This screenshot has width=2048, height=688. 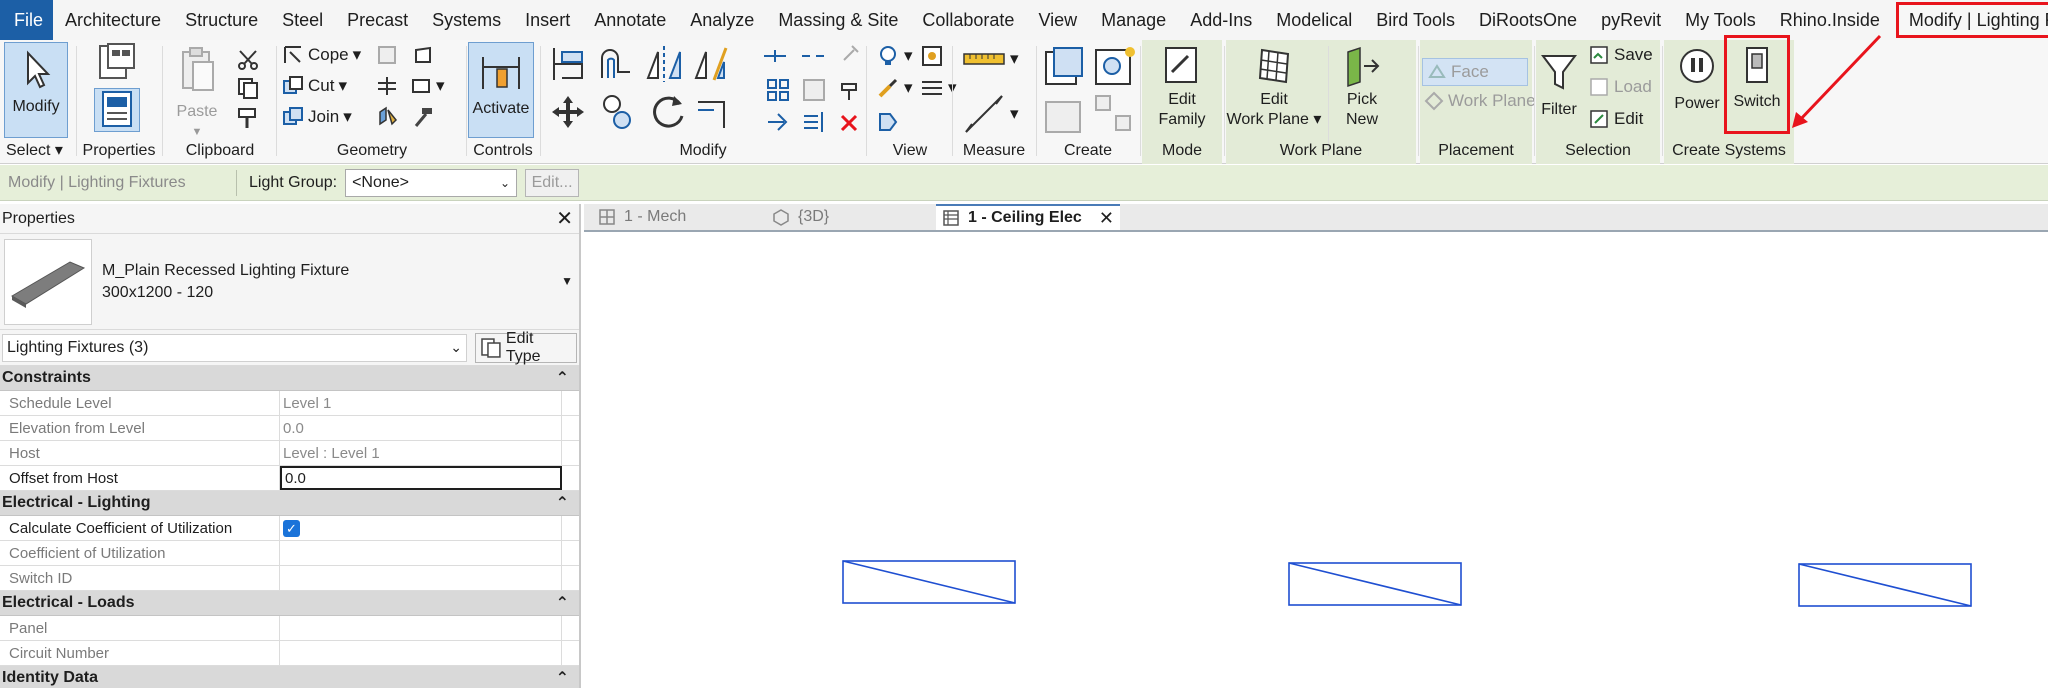 What do you see at coordinates (321, 55) in the screenshot?
I see `cope-button: Cope ▾` at bounding box center [321, 55].